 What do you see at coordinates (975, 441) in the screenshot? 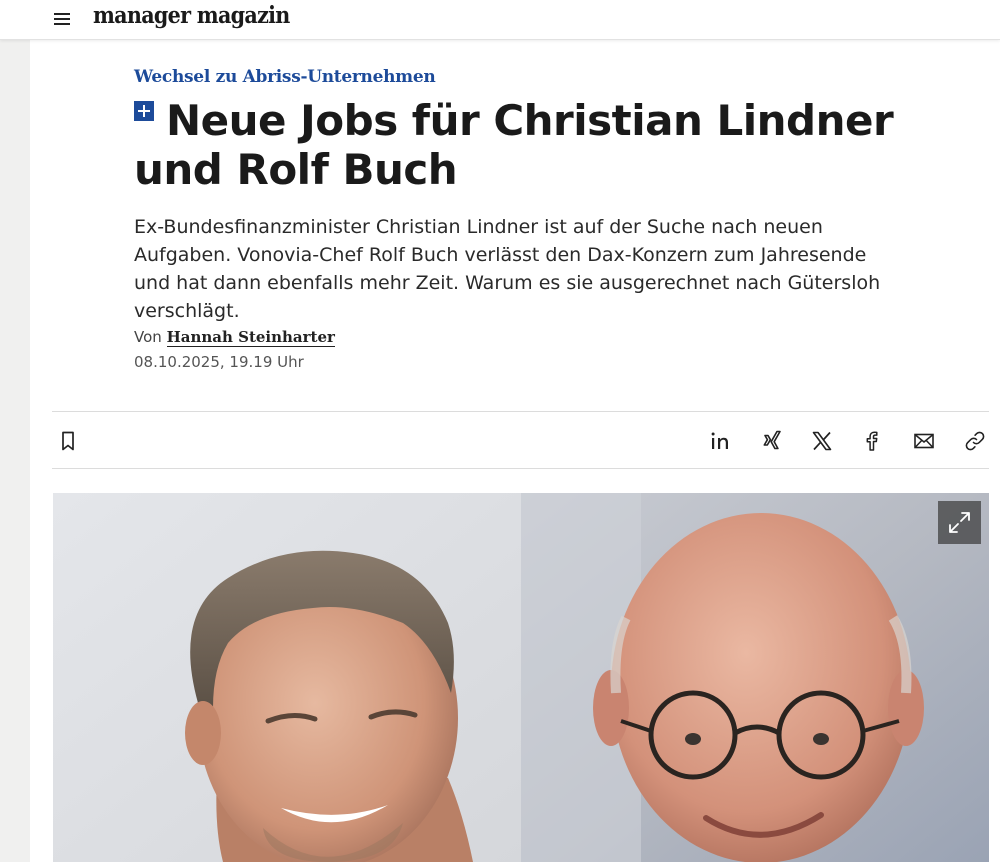
I see `link-icon` at bounding box center [975, 441].